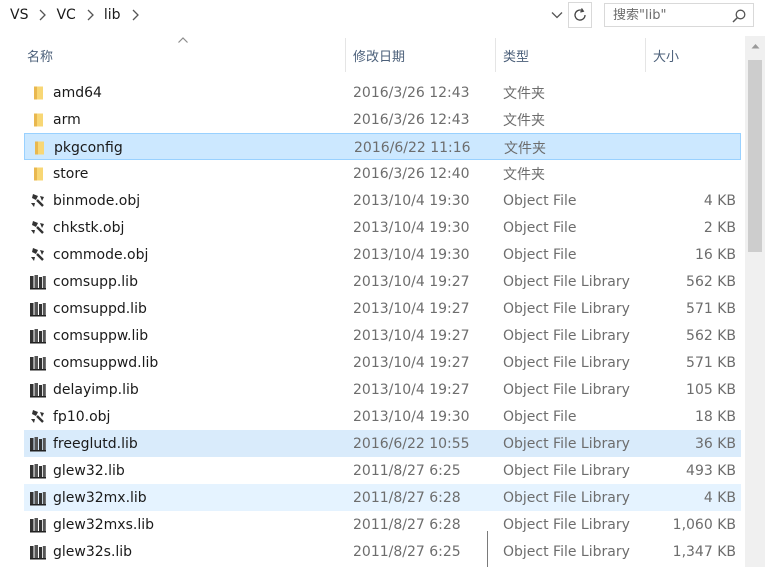 The height and width of the screenshot is (567, 765). What do you see at coordinates (719, 227) in the screenshot?
I see `file-size: 2 KB` at bounding box center [719, 227].